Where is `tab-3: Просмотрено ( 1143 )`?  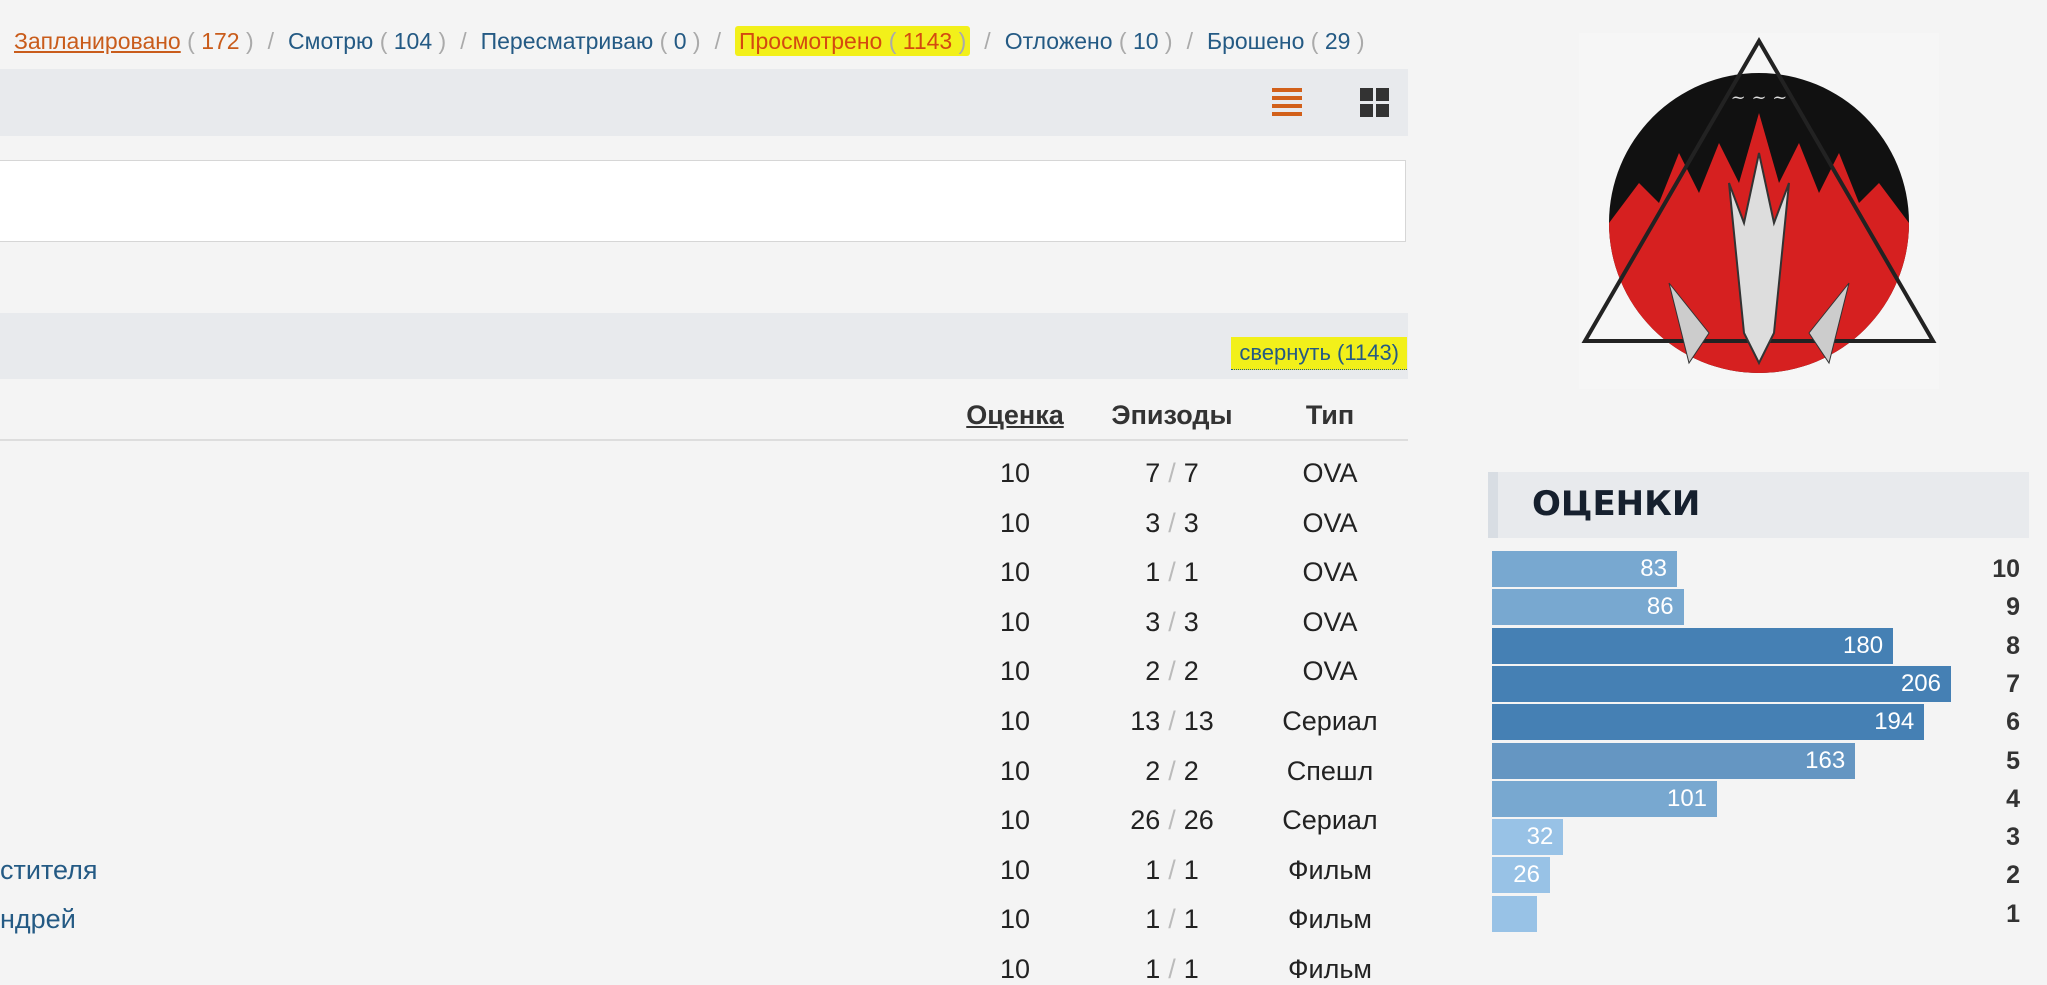 tab-3: Просмотрено ( 1143 ) is located at coordinates (852, 41).